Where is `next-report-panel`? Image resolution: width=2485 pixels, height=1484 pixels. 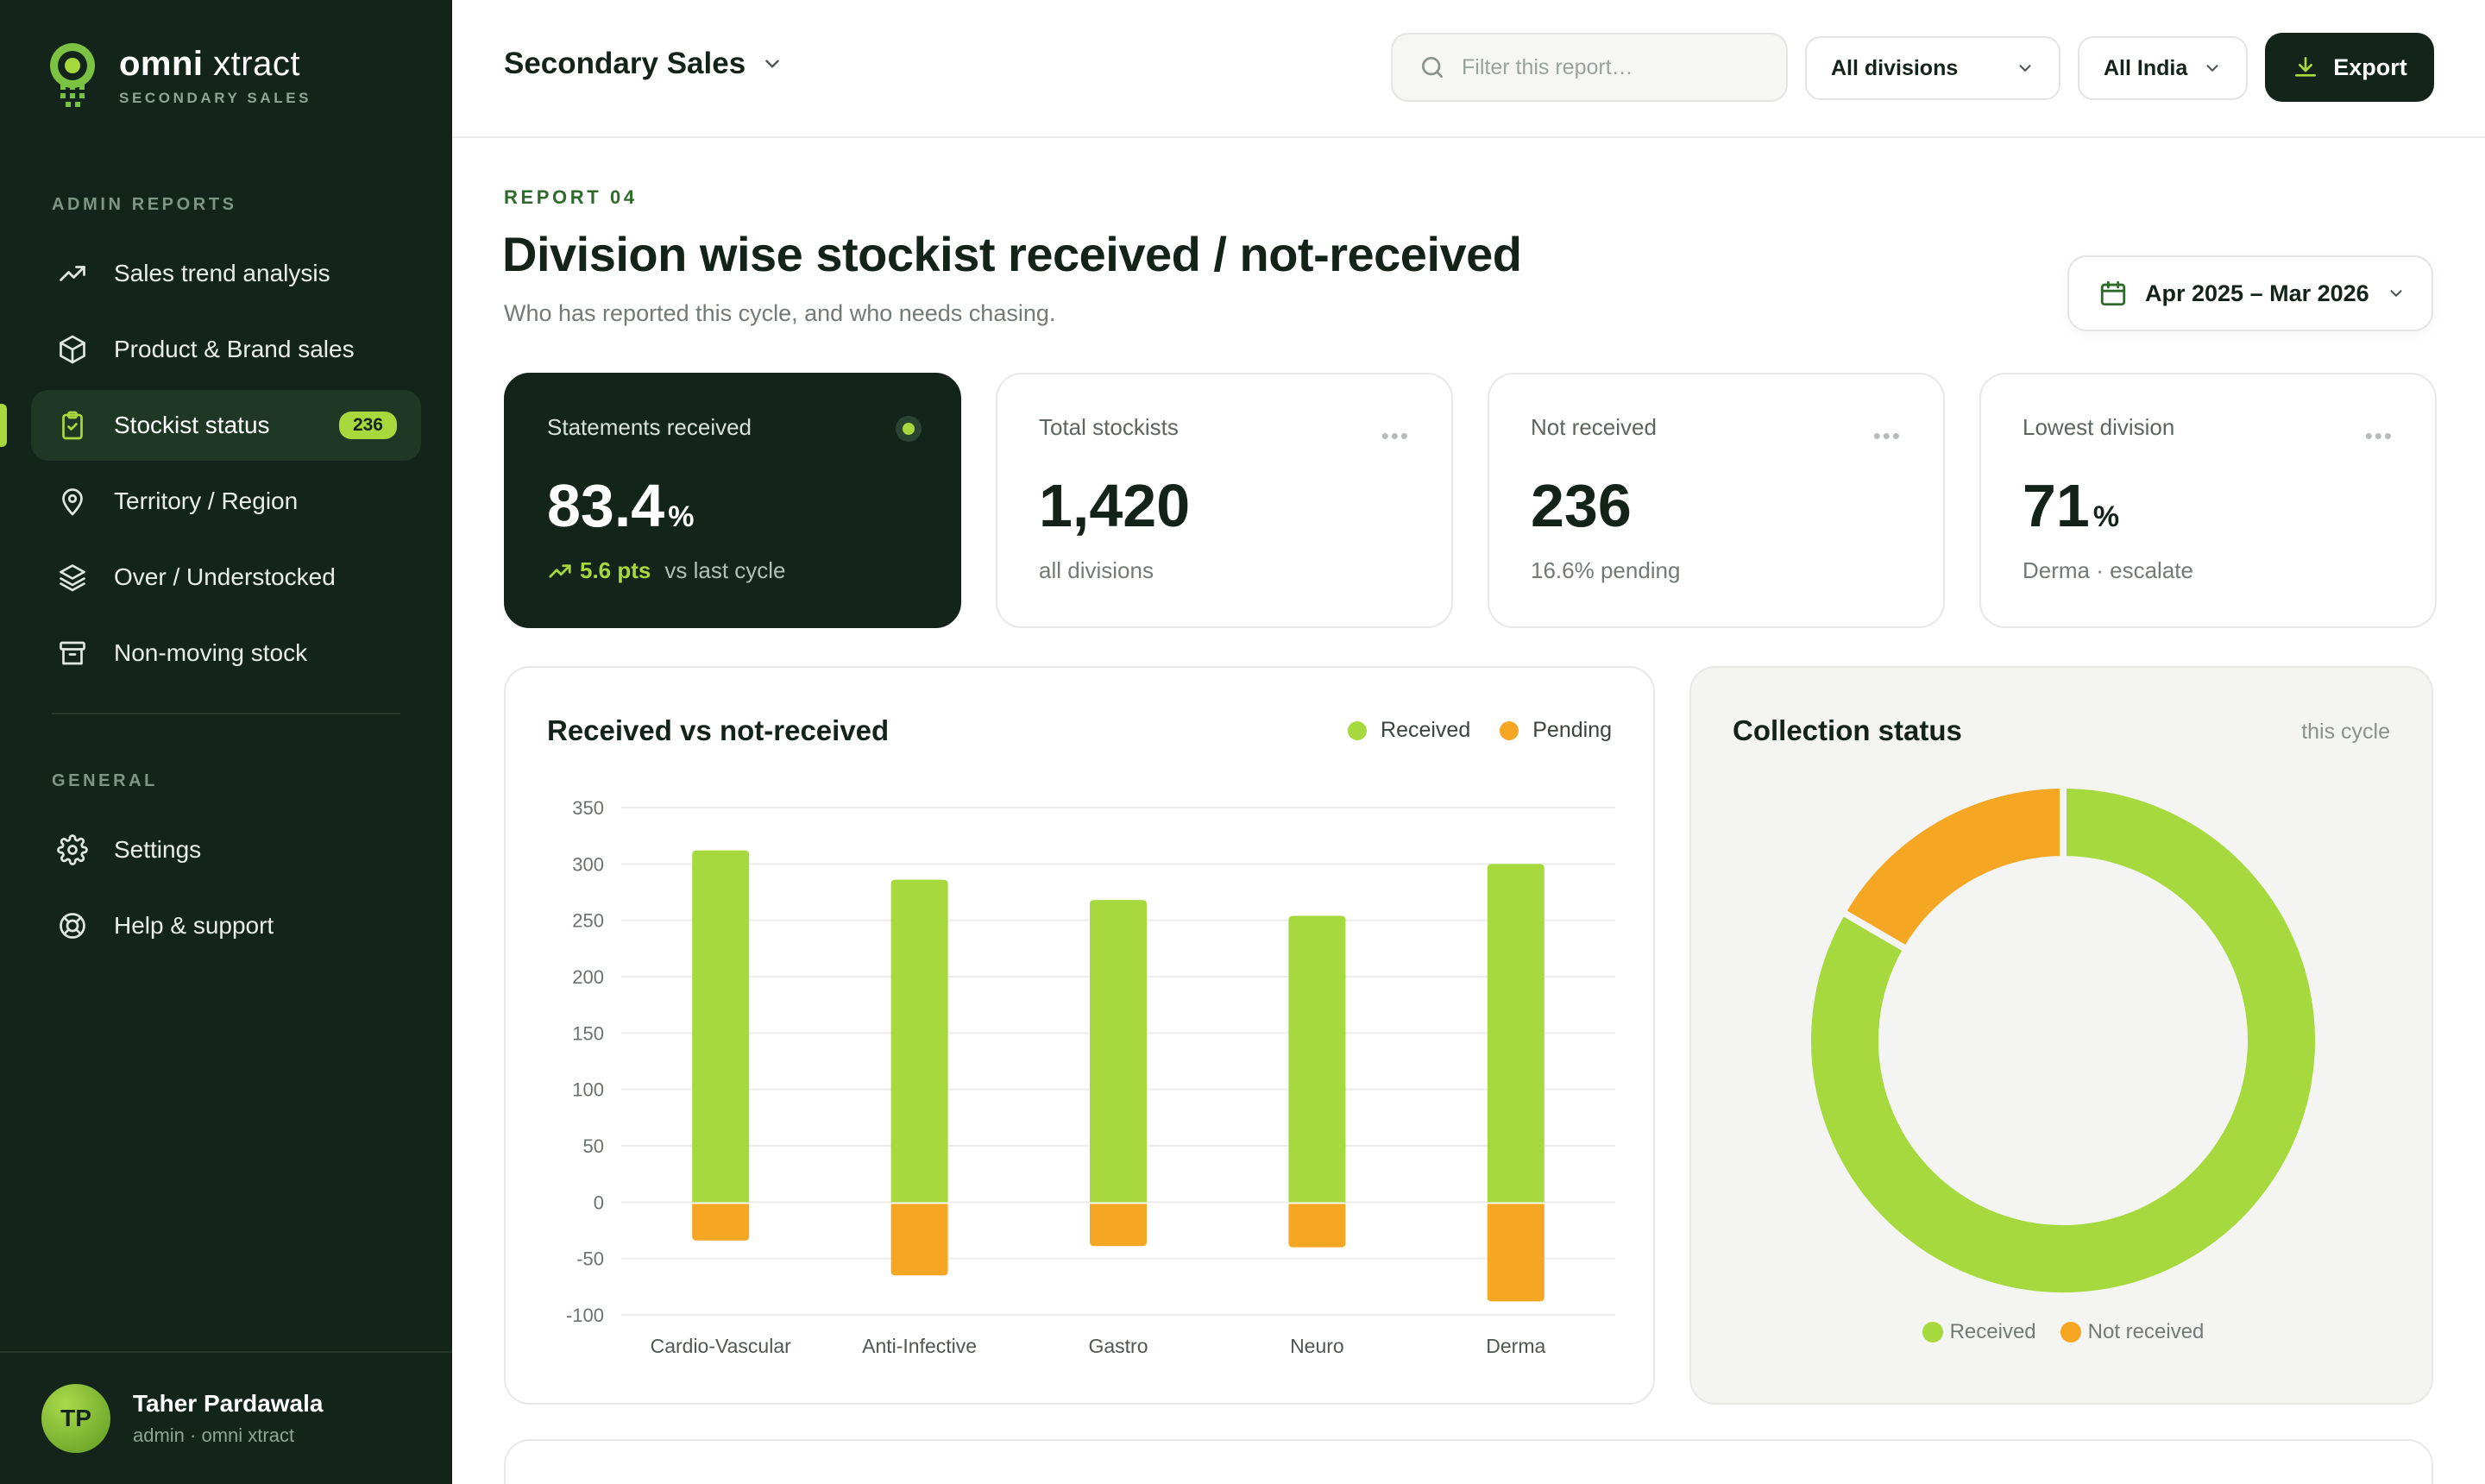
next-report-panel is located at coordinates (1468, 1461).